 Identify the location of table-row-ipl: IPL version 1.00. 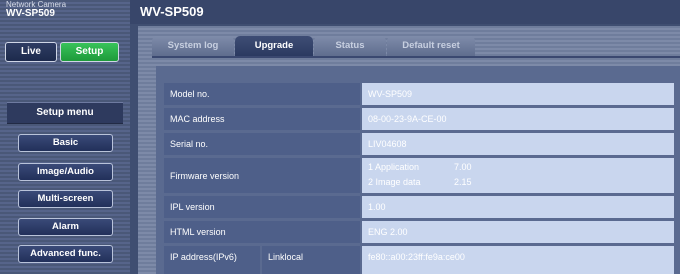
(419, 207).